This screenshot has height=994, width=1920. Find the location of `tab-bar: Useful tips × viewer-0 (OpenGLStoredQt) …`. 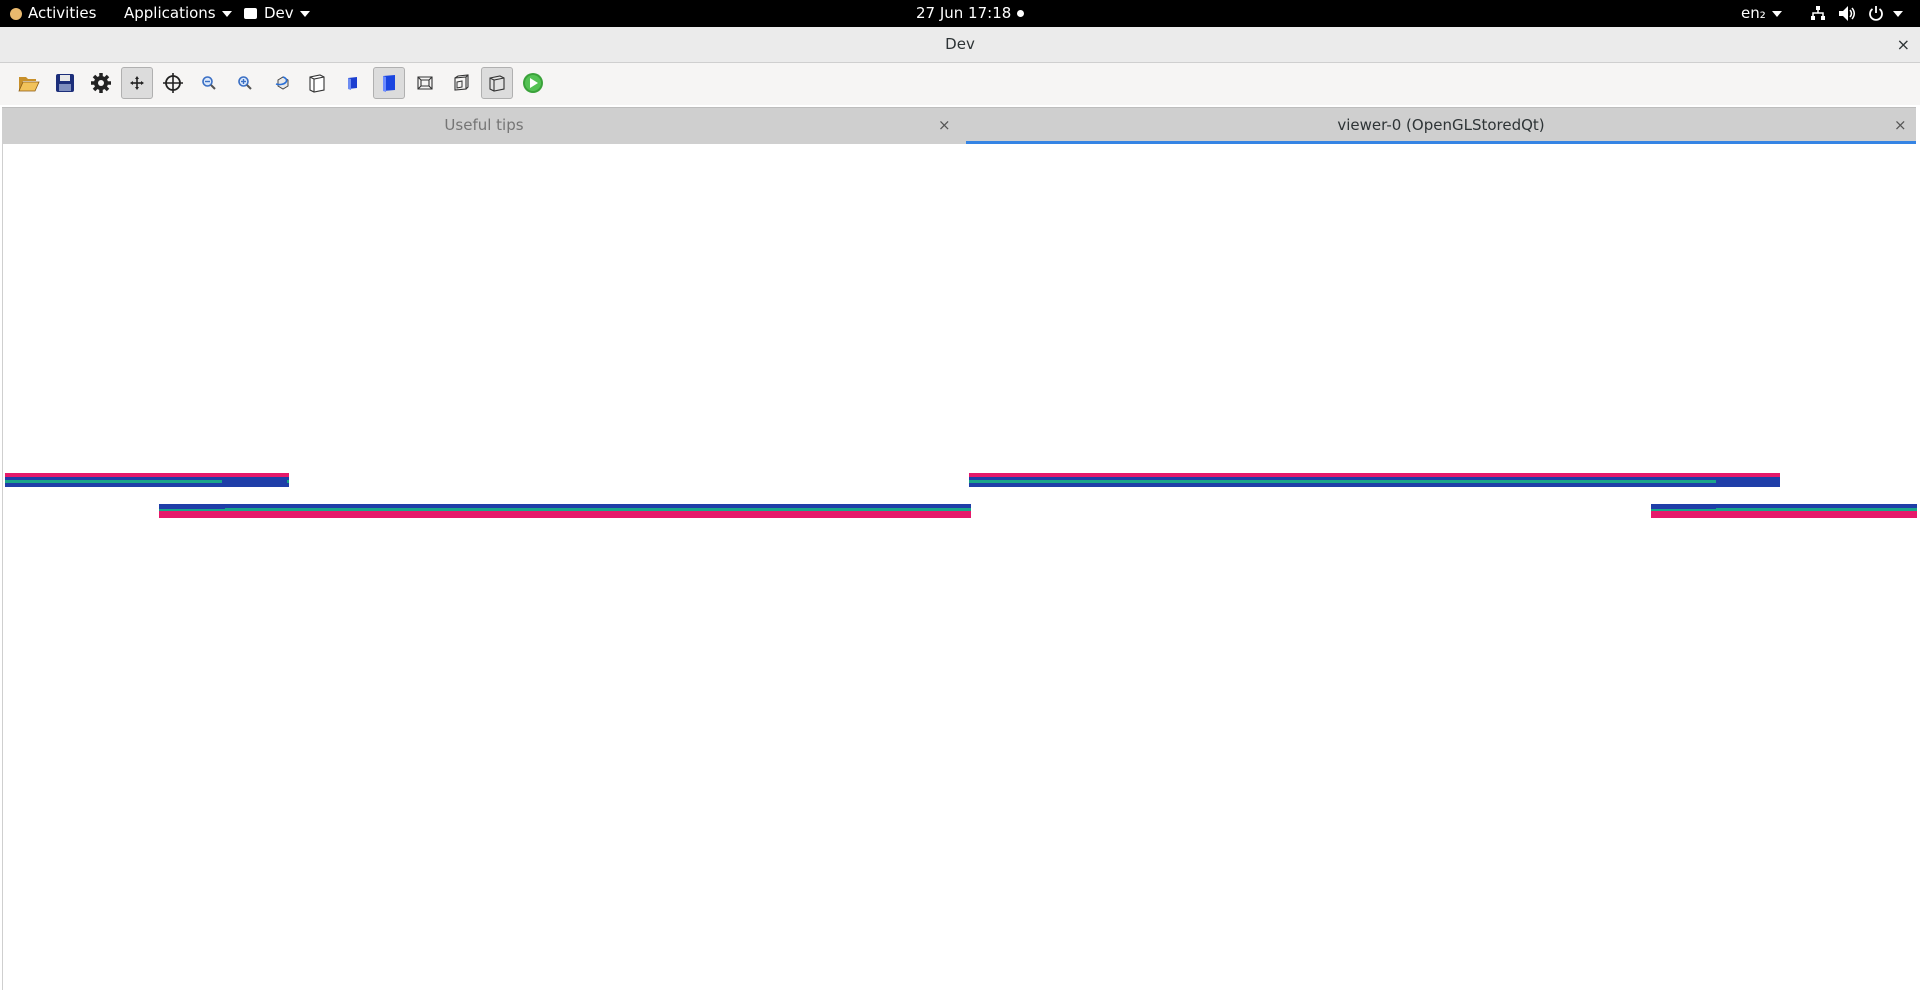

tab-bar: Useful tips × viewer-0 (OpenGLStoredQt) … is located at coordinates (959, 126).